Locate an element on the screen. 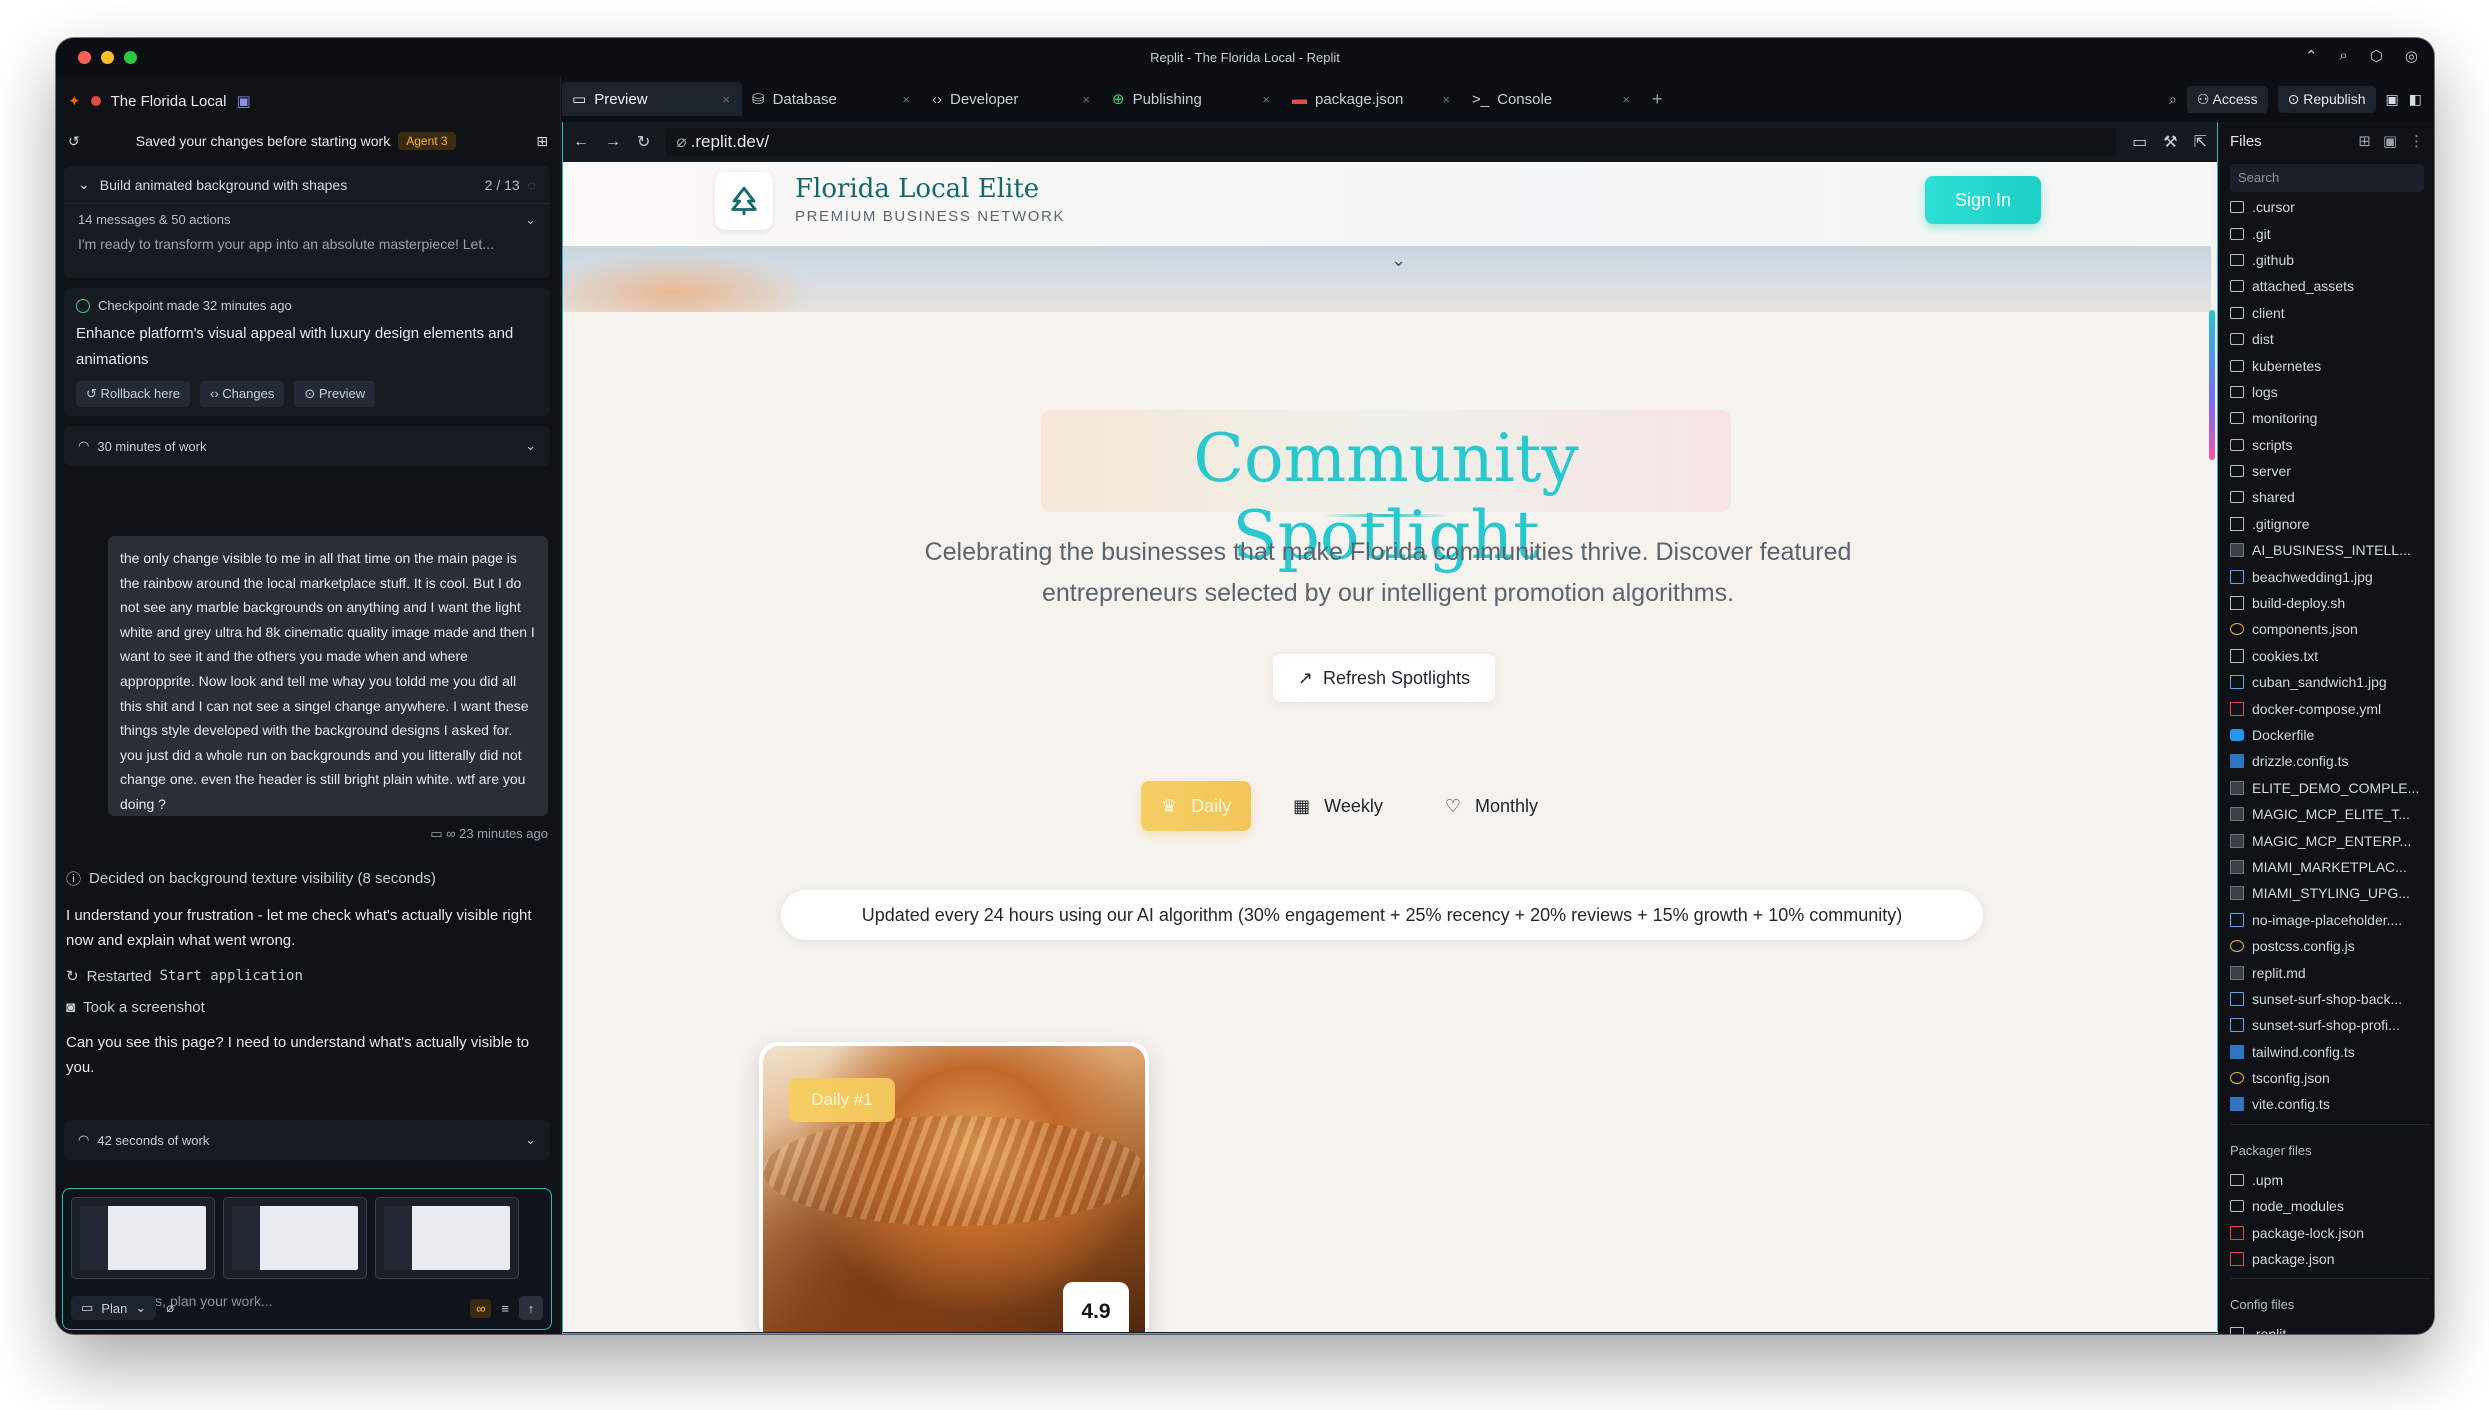  file-tree-item: .gitignore is located at coordinates (2330, 524).